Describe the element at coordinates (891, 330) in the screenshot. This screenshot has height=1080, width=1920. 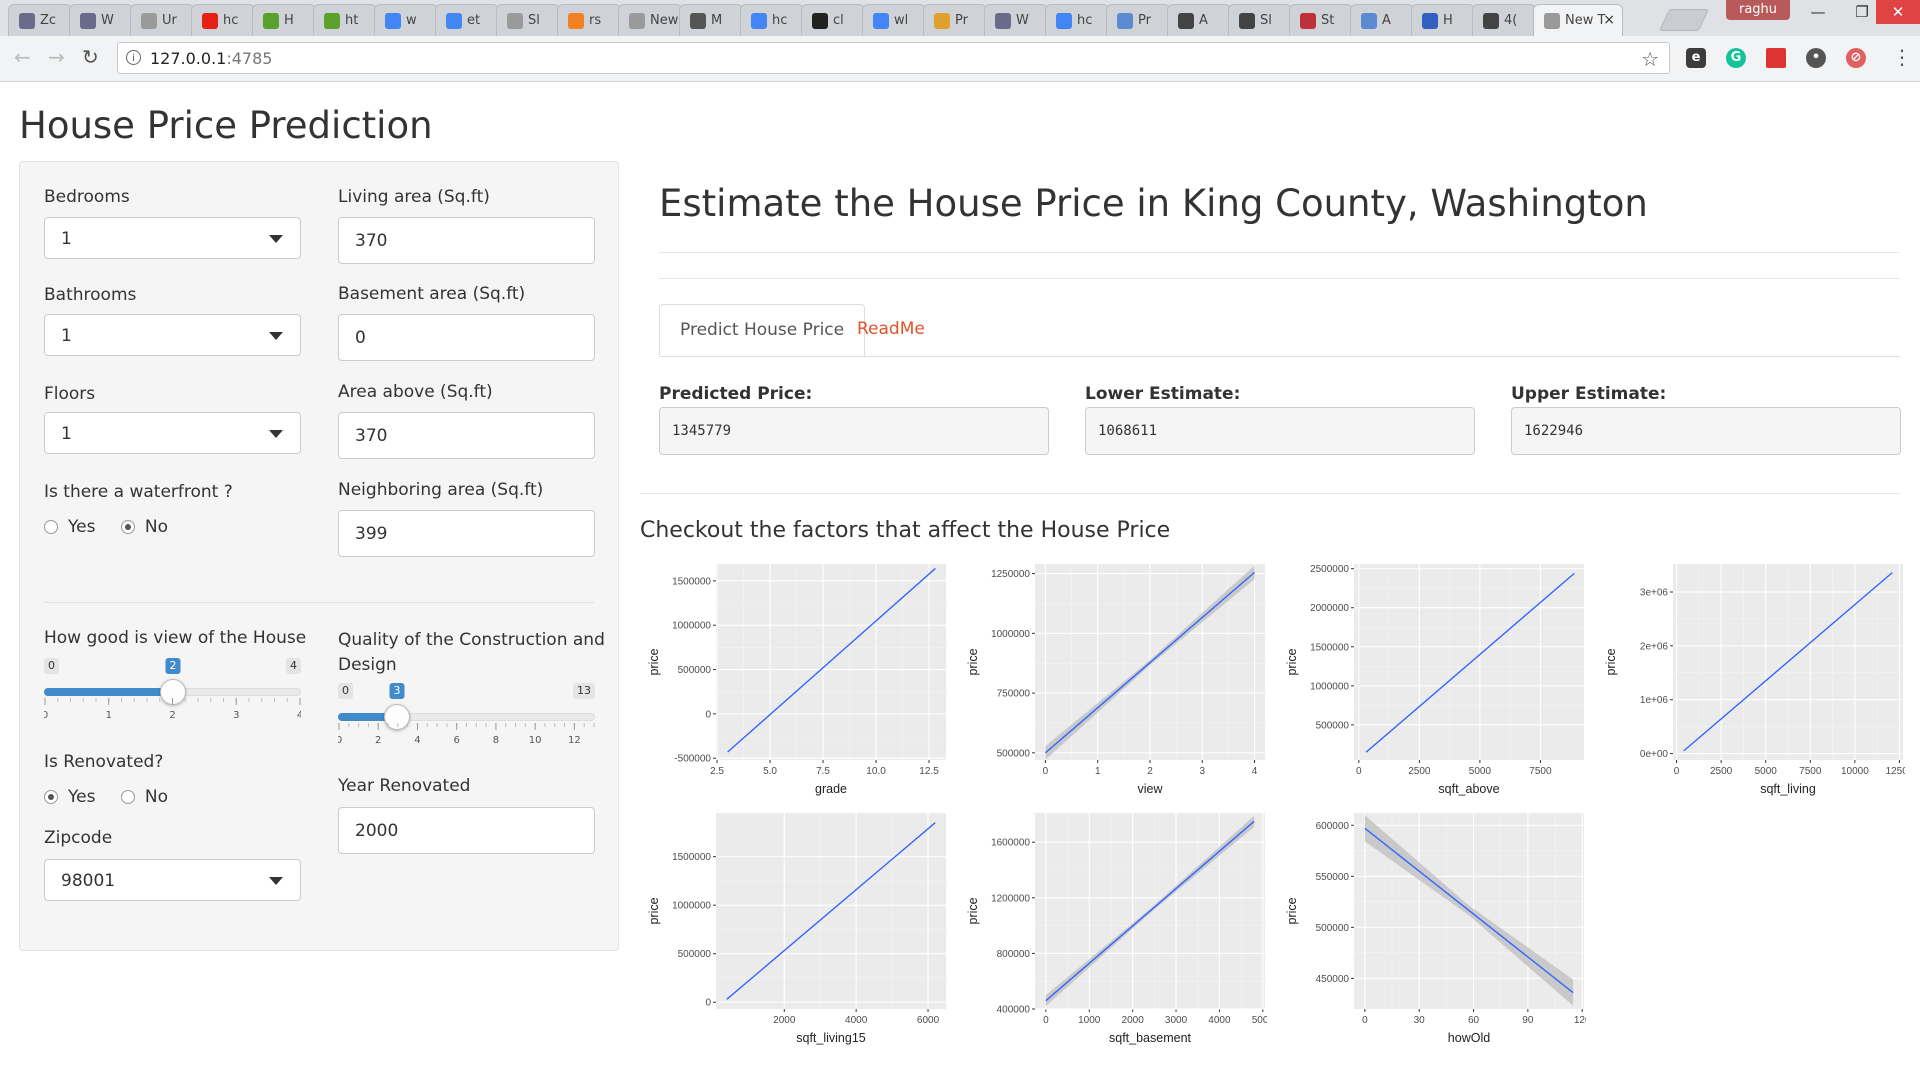
I see `tab-readme: ReadMe` at that location.